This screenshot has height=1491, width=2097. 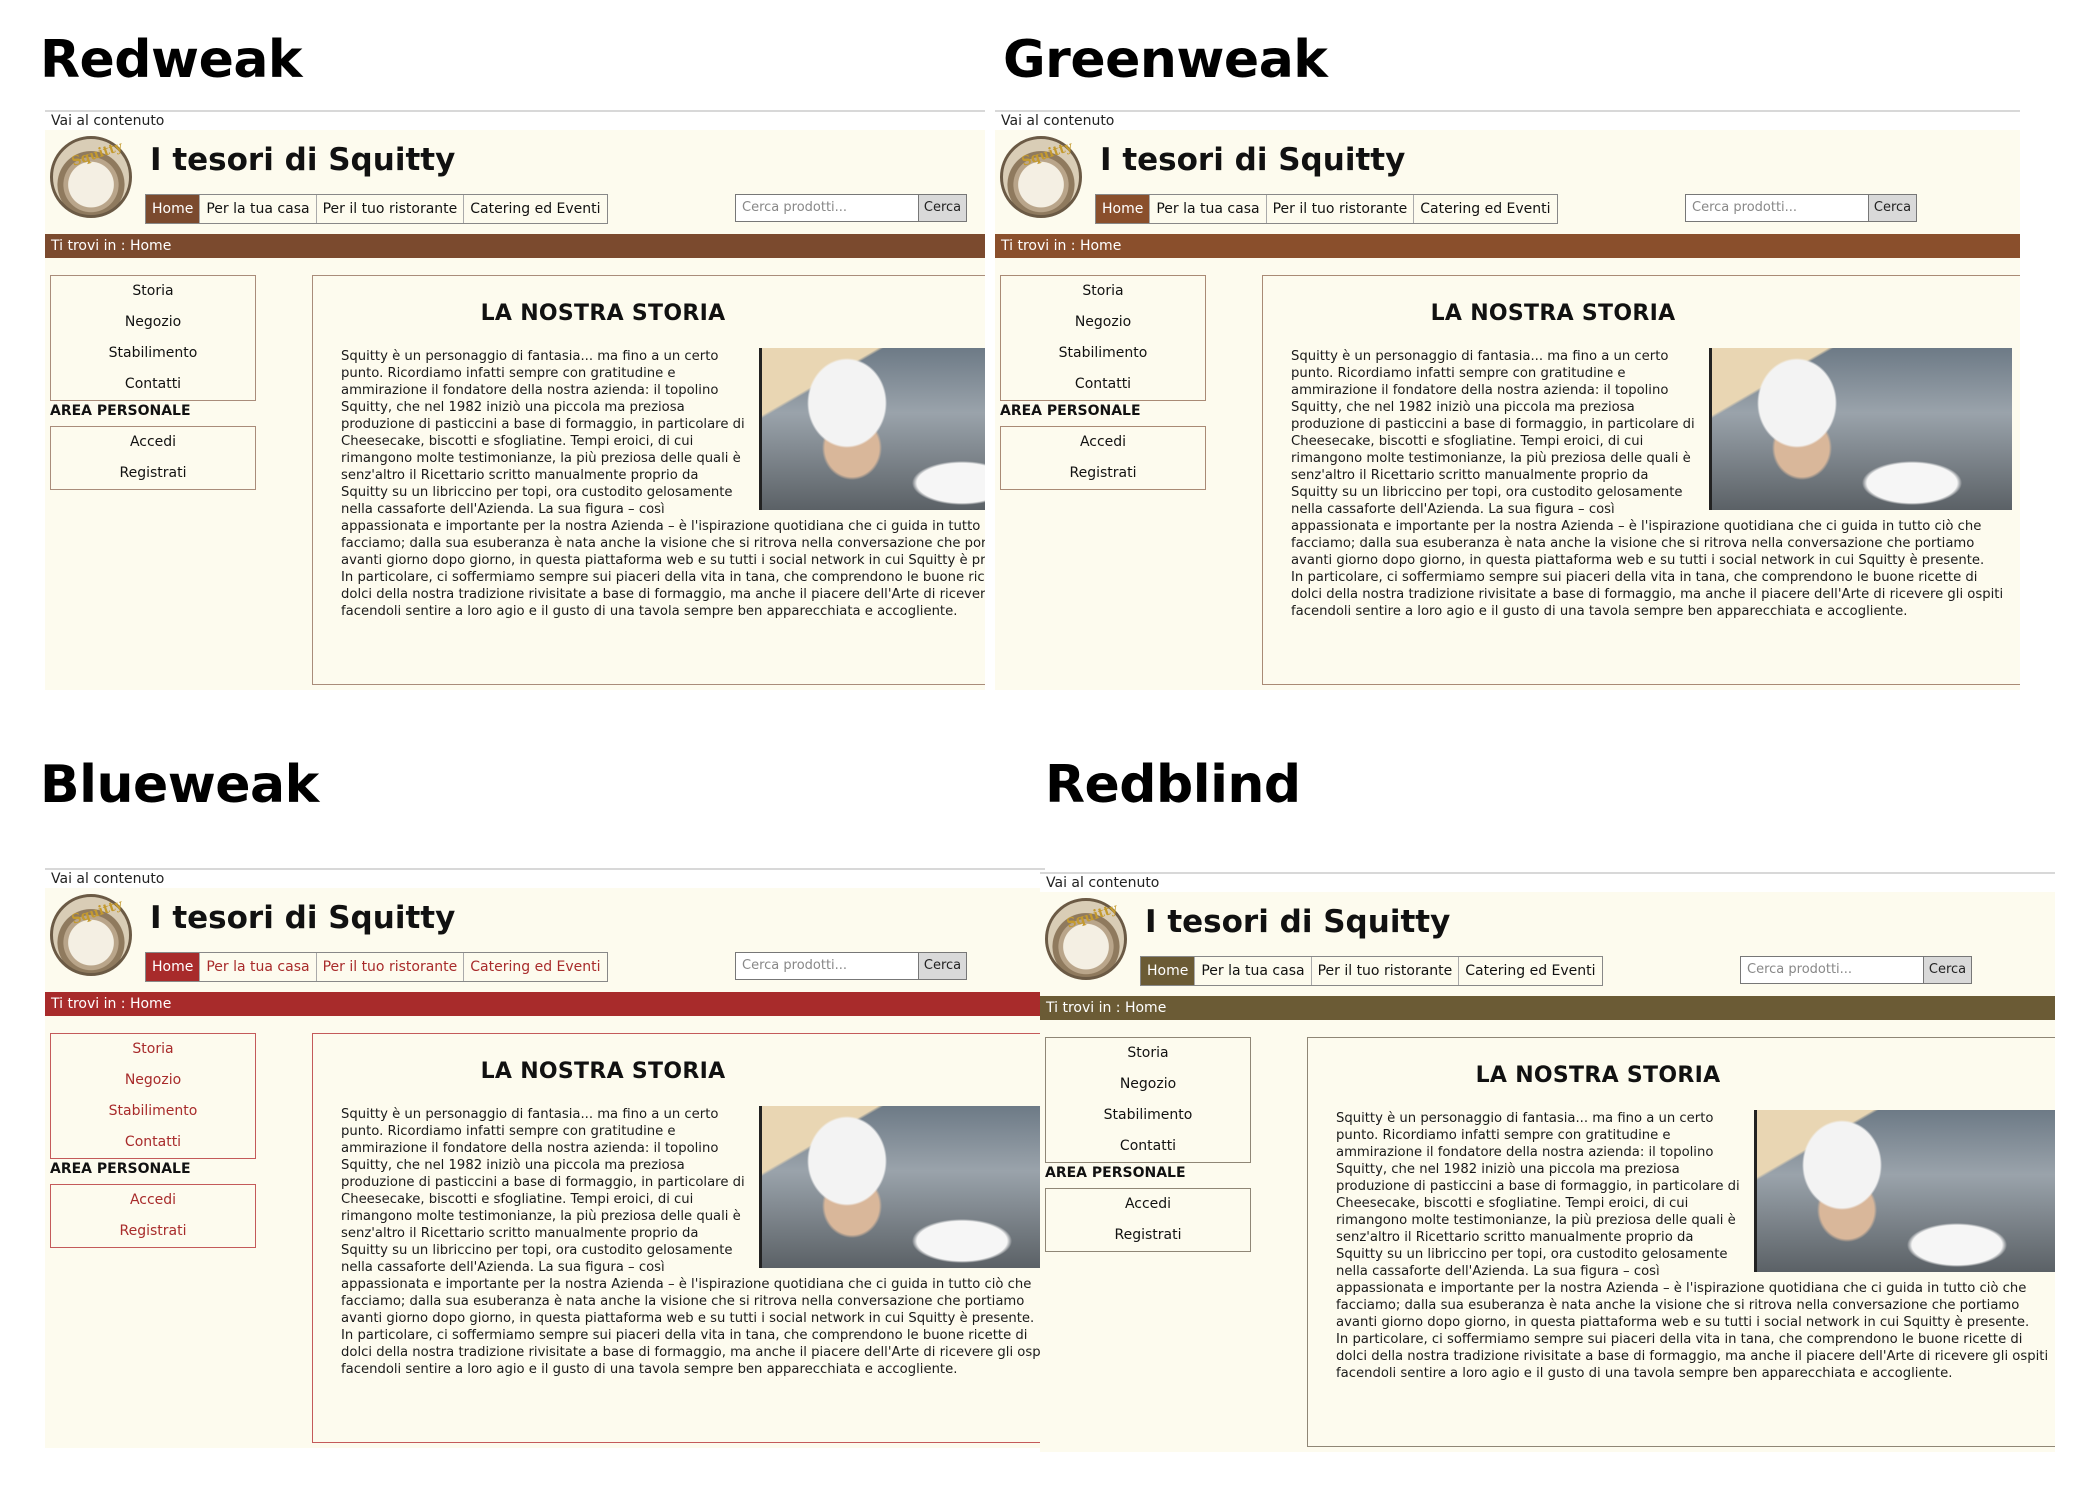 What do you see at coordinates (1165, 60) in the screenshot?
I see `label-greenweak: Greenweak` at bounding box center [1165, 60].